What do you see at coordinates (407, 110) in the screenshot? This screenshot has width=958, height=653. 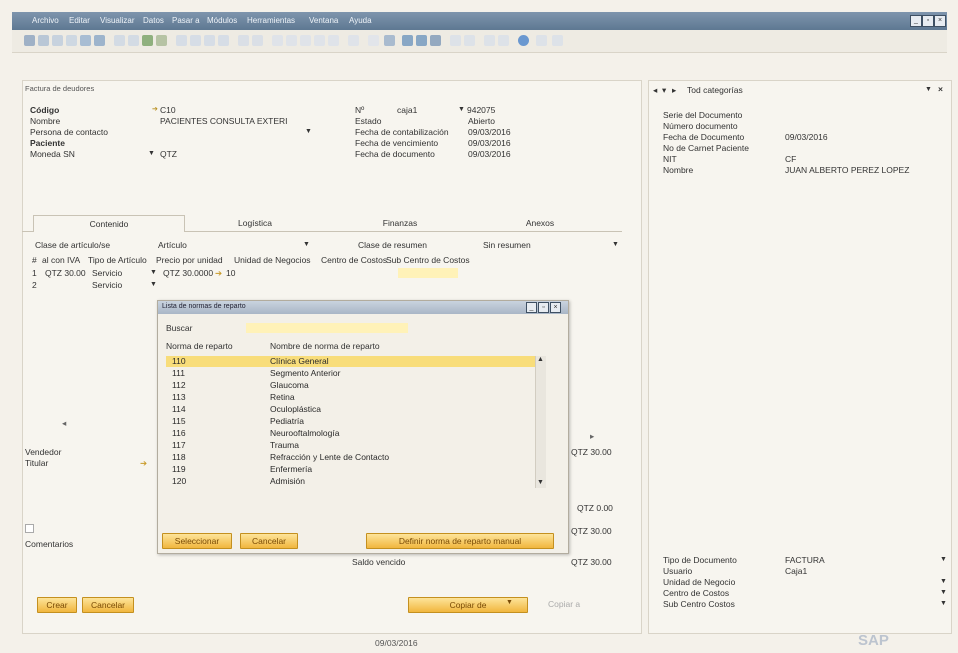 I see `series-field: caja1` at bounding box center [407, 110].